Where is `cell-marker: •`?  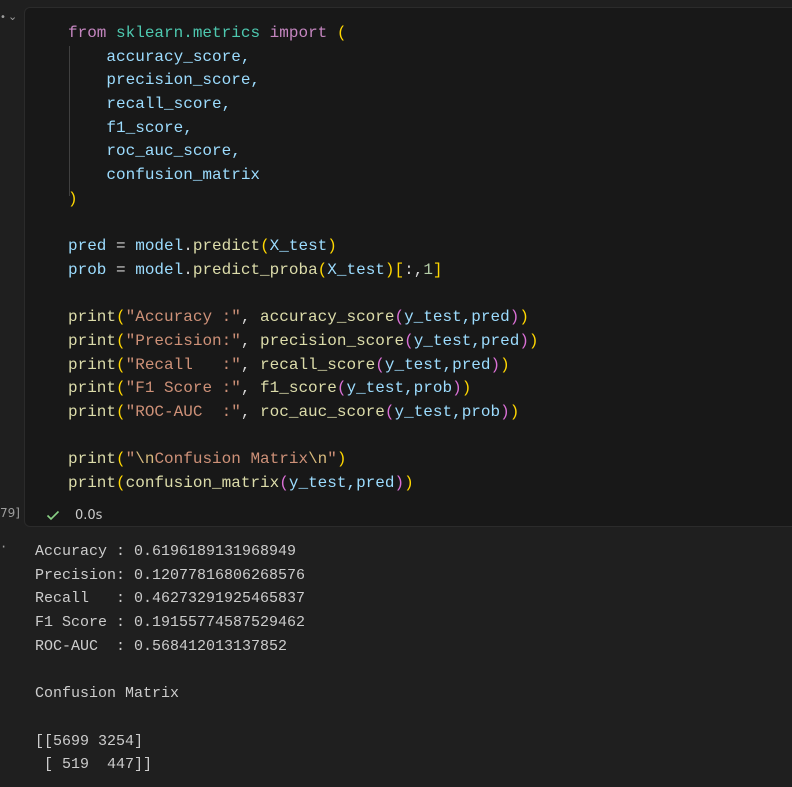
cell-marker: • is located at coordinates (3, 17).